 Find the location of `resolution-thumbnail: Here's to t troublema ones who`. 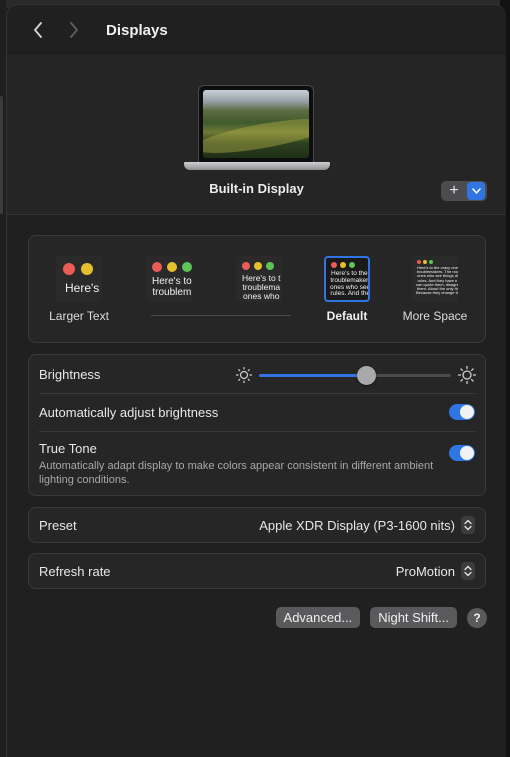

resolution-thumbnail: Here's to t troublema ones who is located at coordinates (259, 279).